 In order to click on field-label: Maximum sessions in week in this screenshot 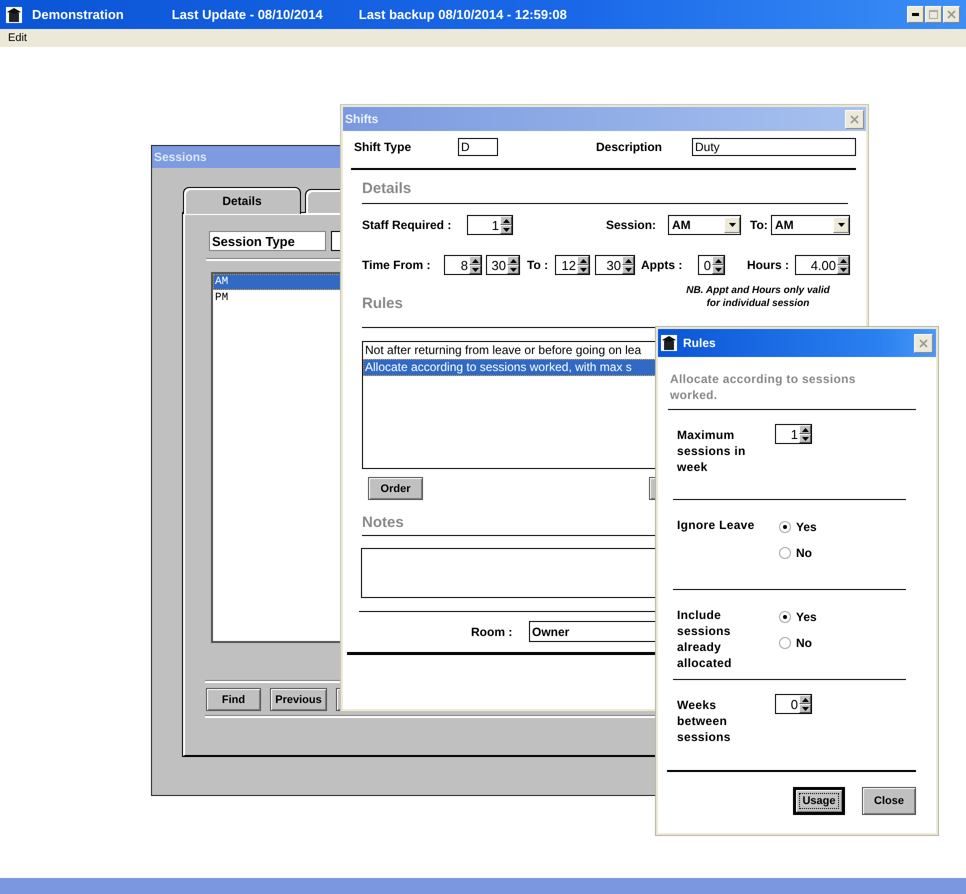, I will do `click(711, 451)`.